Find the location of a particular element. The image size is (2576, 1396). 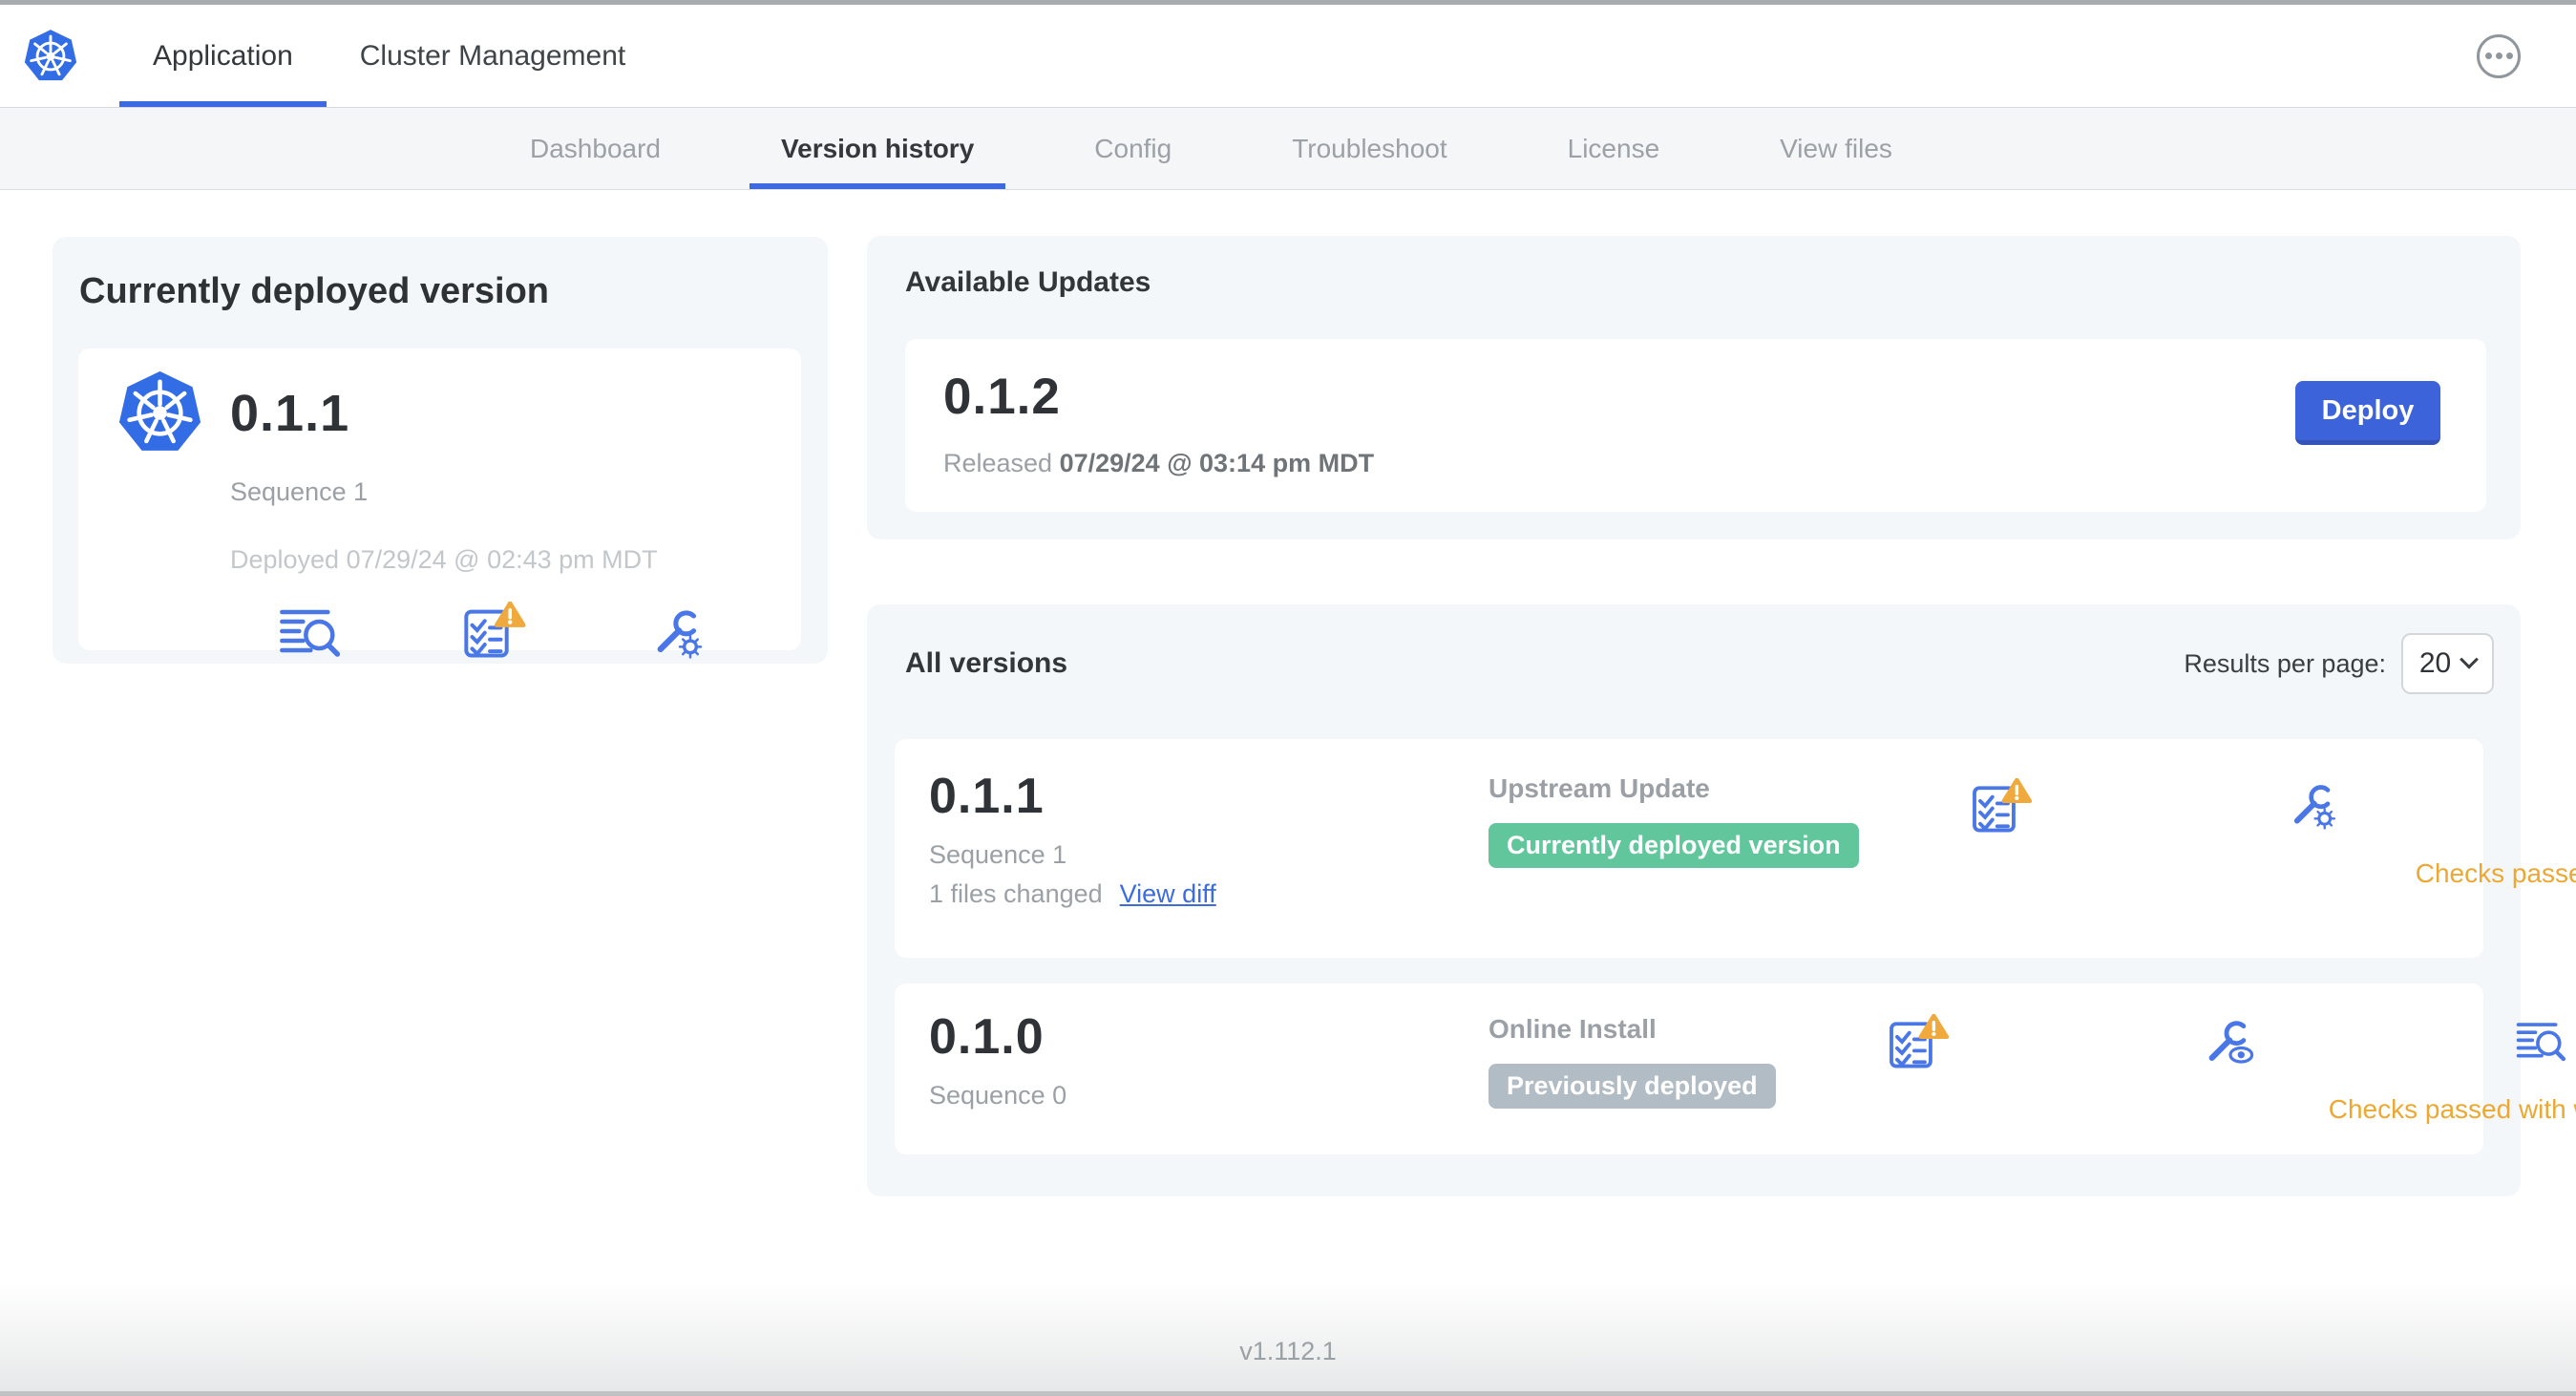

tab-cluster-management-label: Cluster Management is located at coordinates (492, 55).